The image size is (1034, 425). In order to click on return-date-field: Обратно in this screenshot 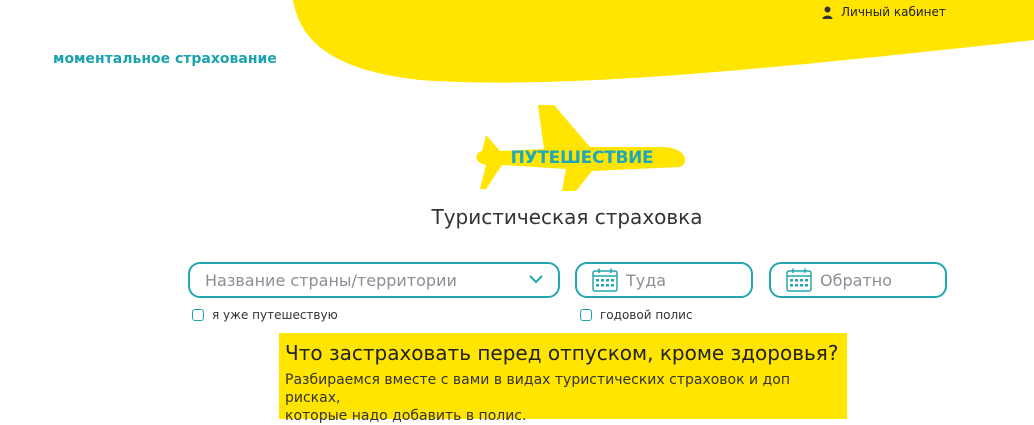, I will do `click(858, 280)`.